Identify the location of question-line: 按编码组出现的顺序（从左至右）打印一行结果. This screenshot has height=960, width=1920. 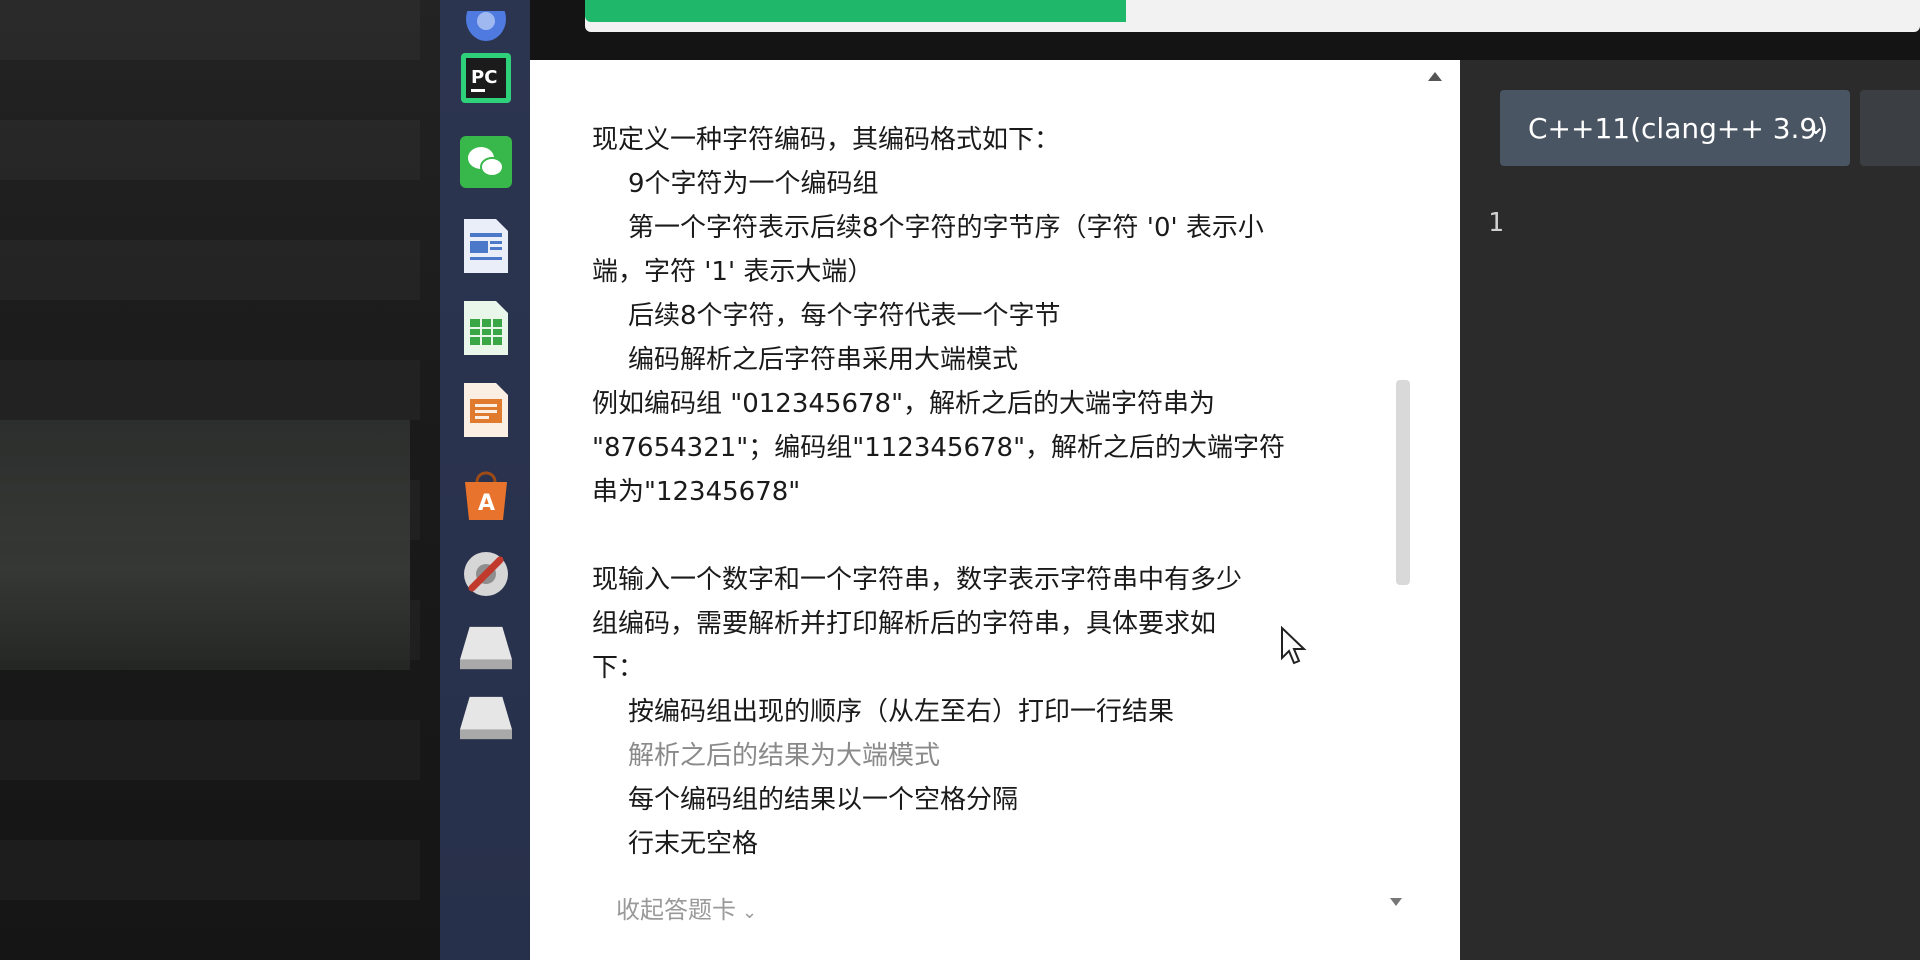
(901, 712).